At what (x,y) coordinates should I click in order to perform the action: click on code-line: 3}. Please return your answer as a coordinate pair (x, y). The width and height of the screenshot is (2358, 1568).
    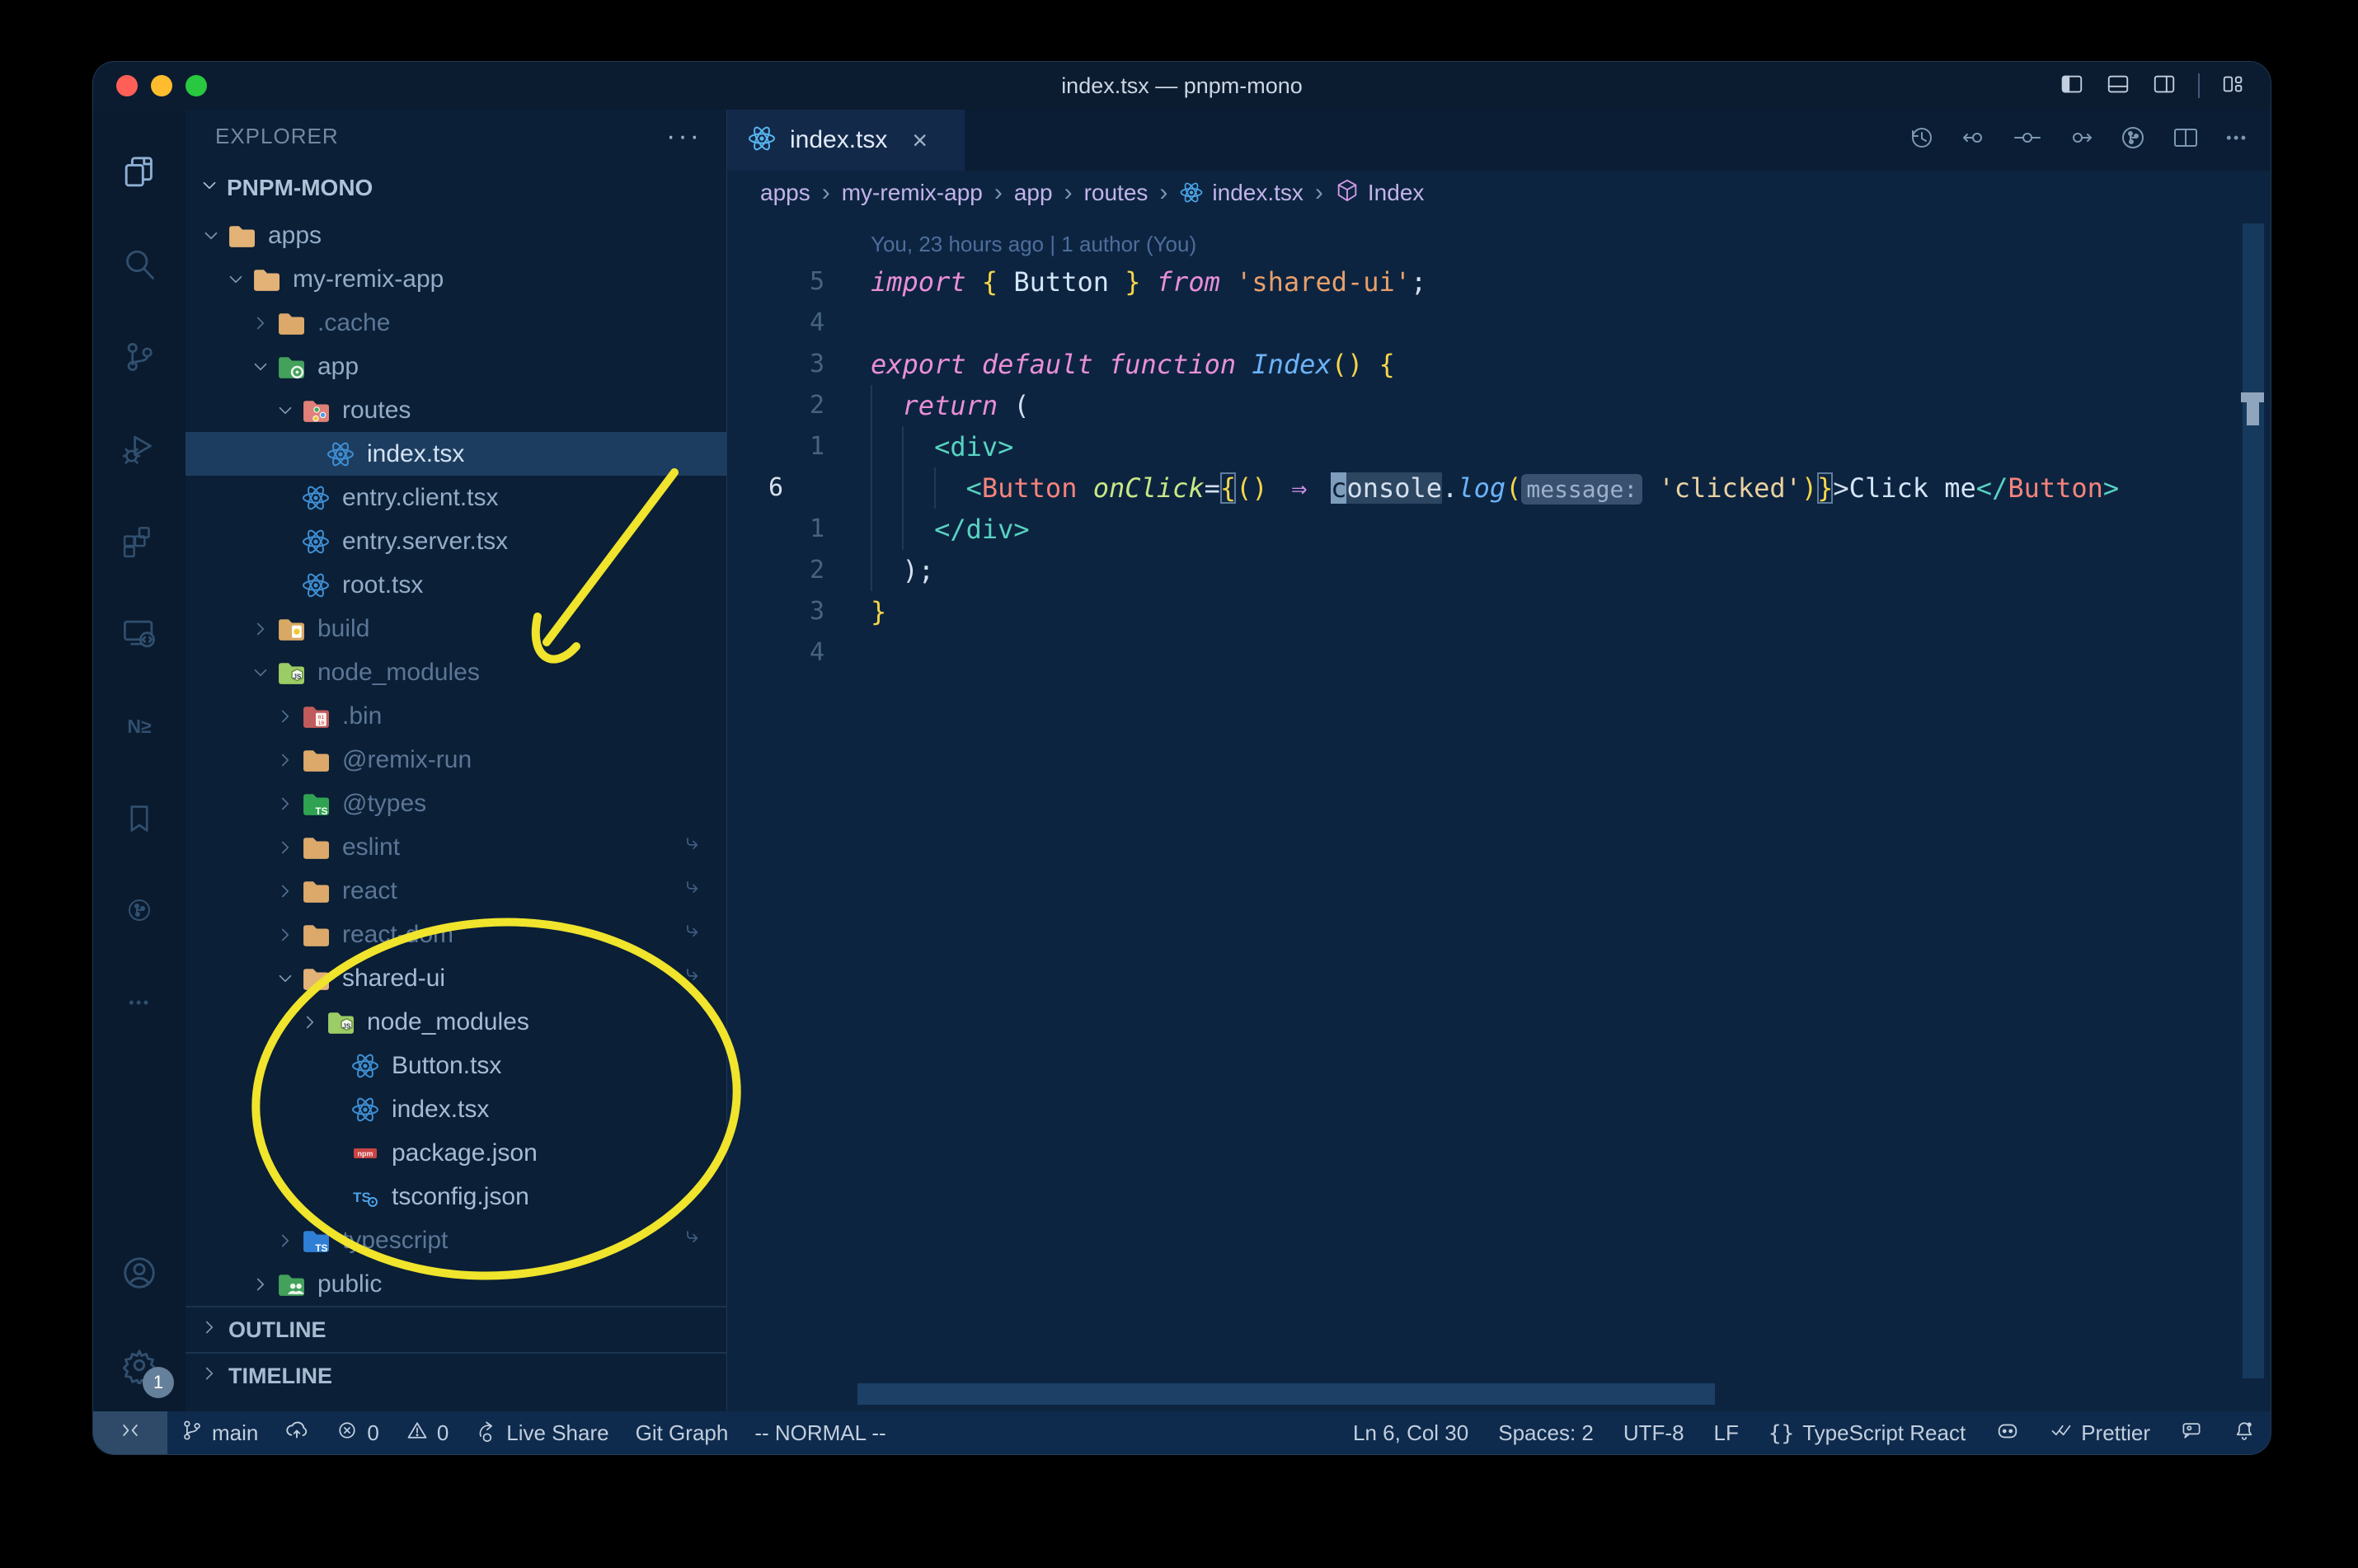
    Looking at the image, I should click on (1499, 611).